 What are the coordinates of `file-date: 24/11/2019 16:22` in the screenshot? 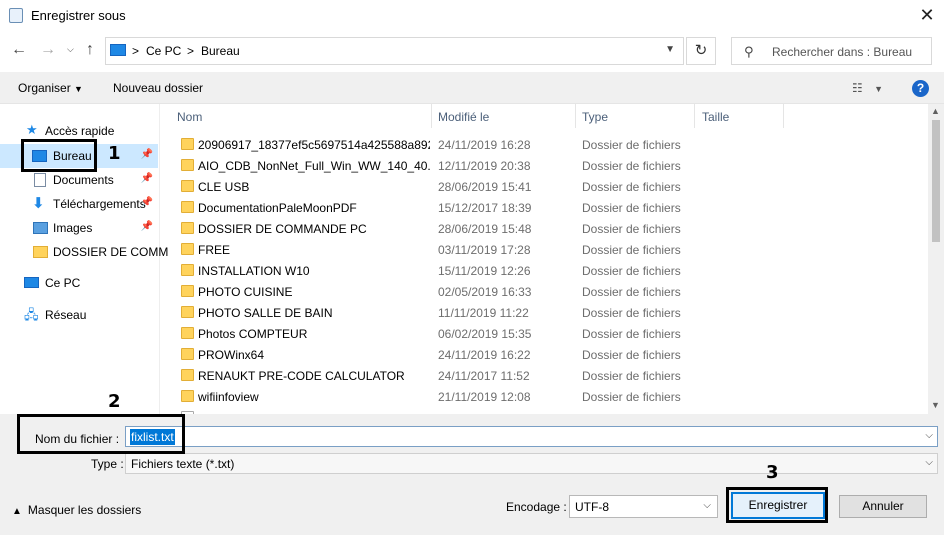 It's located at (484, 355).